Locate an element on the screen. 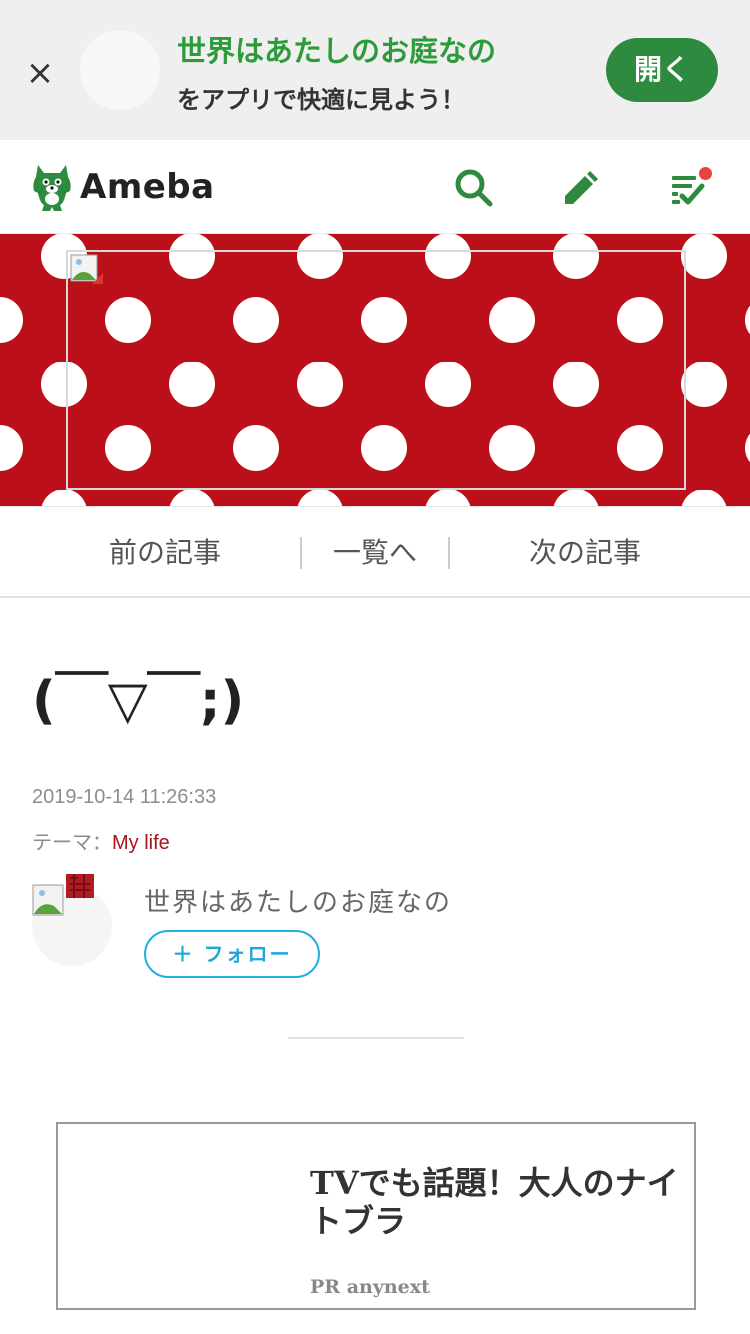  ad-title: TVでも話題！大人のナイトブラ is located at coordinates (496, 1202).